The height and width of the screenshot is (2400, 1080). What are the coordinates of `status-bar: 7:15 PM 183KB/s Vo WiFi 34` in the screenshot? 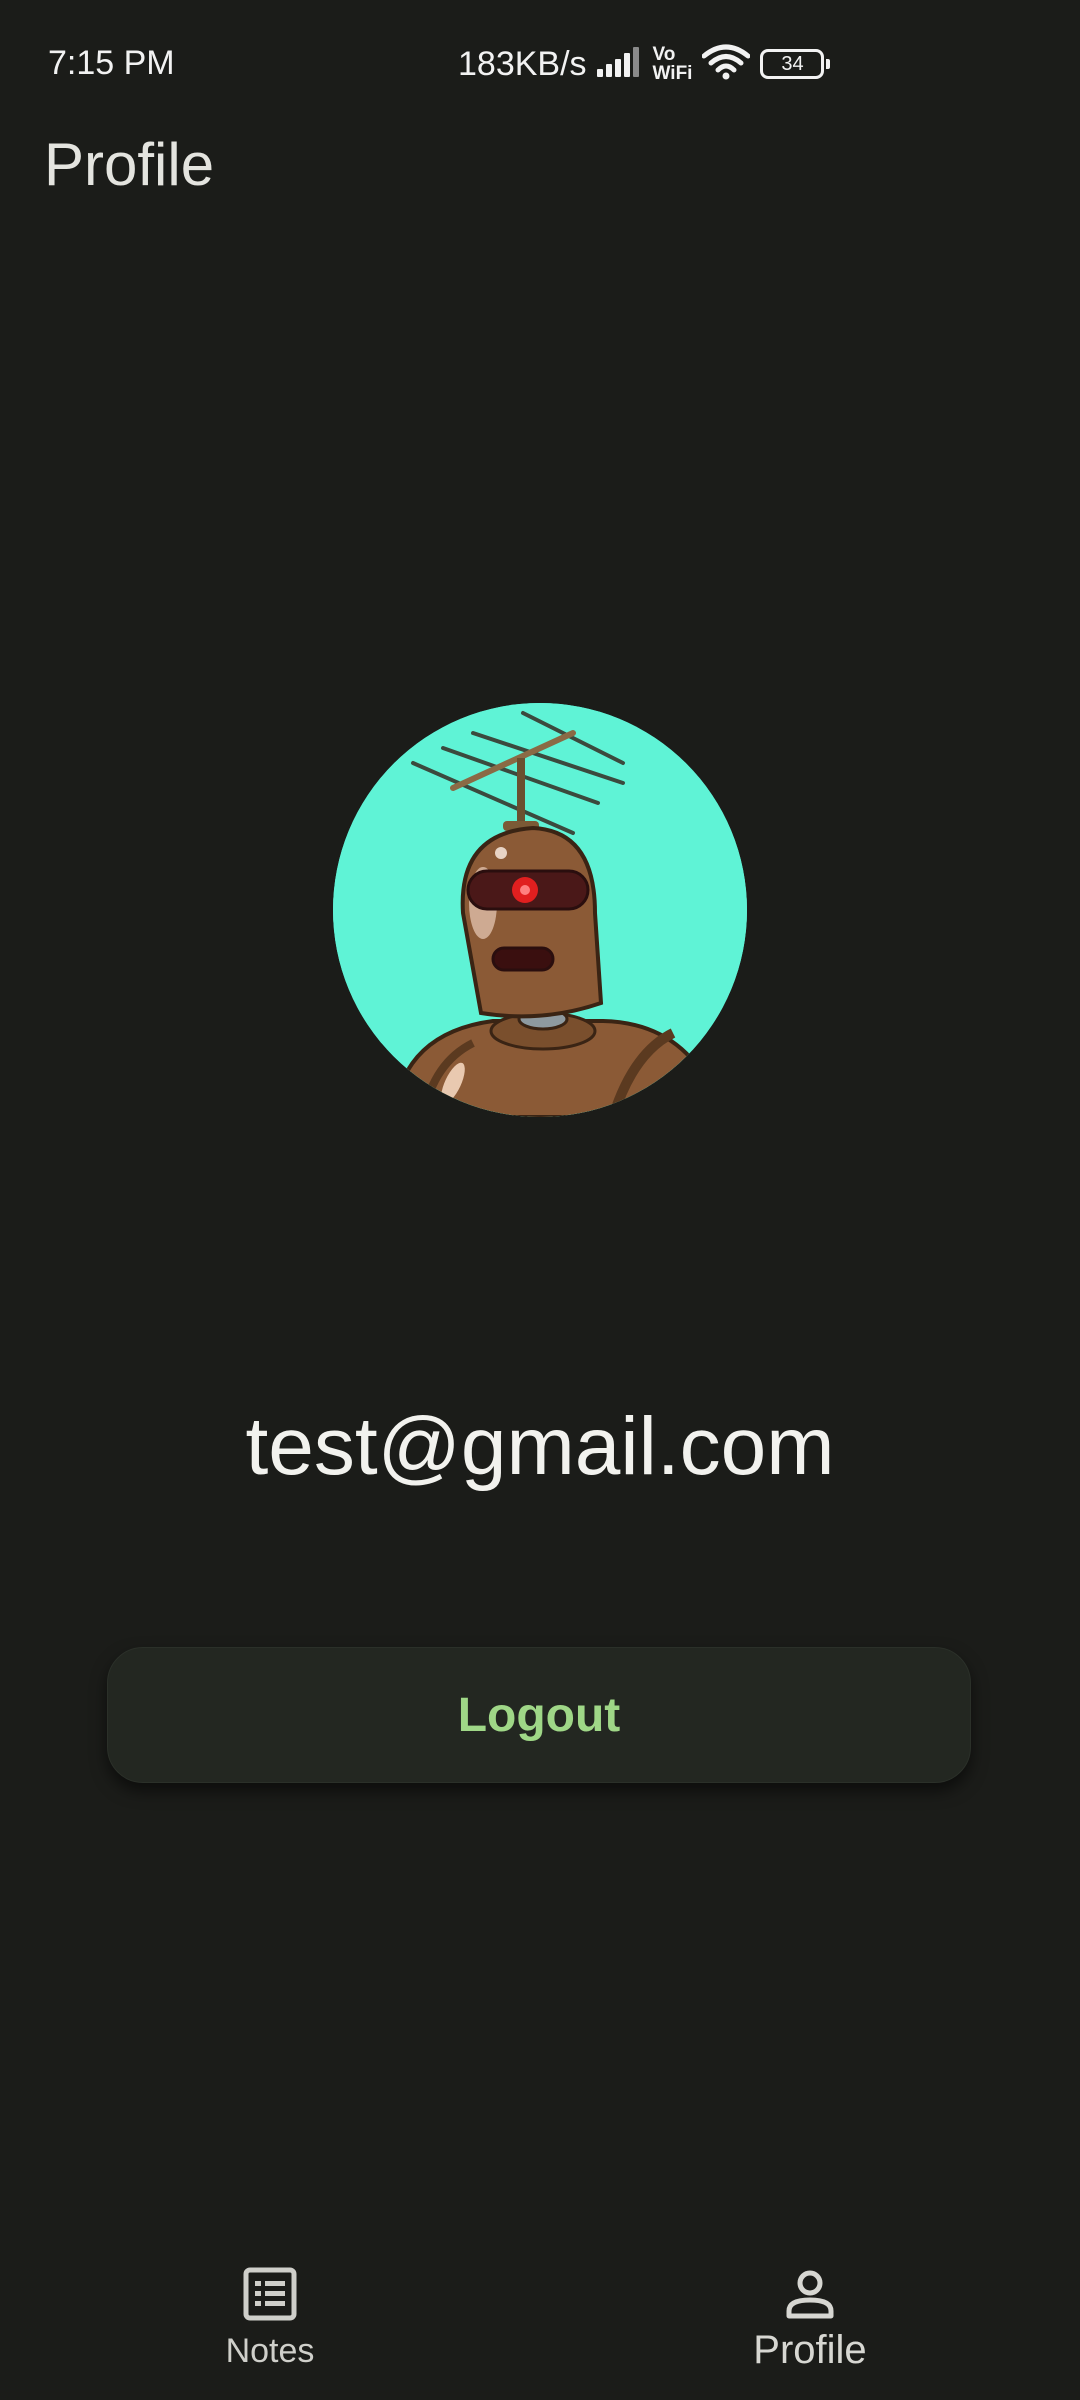 It's located at (540, 65).